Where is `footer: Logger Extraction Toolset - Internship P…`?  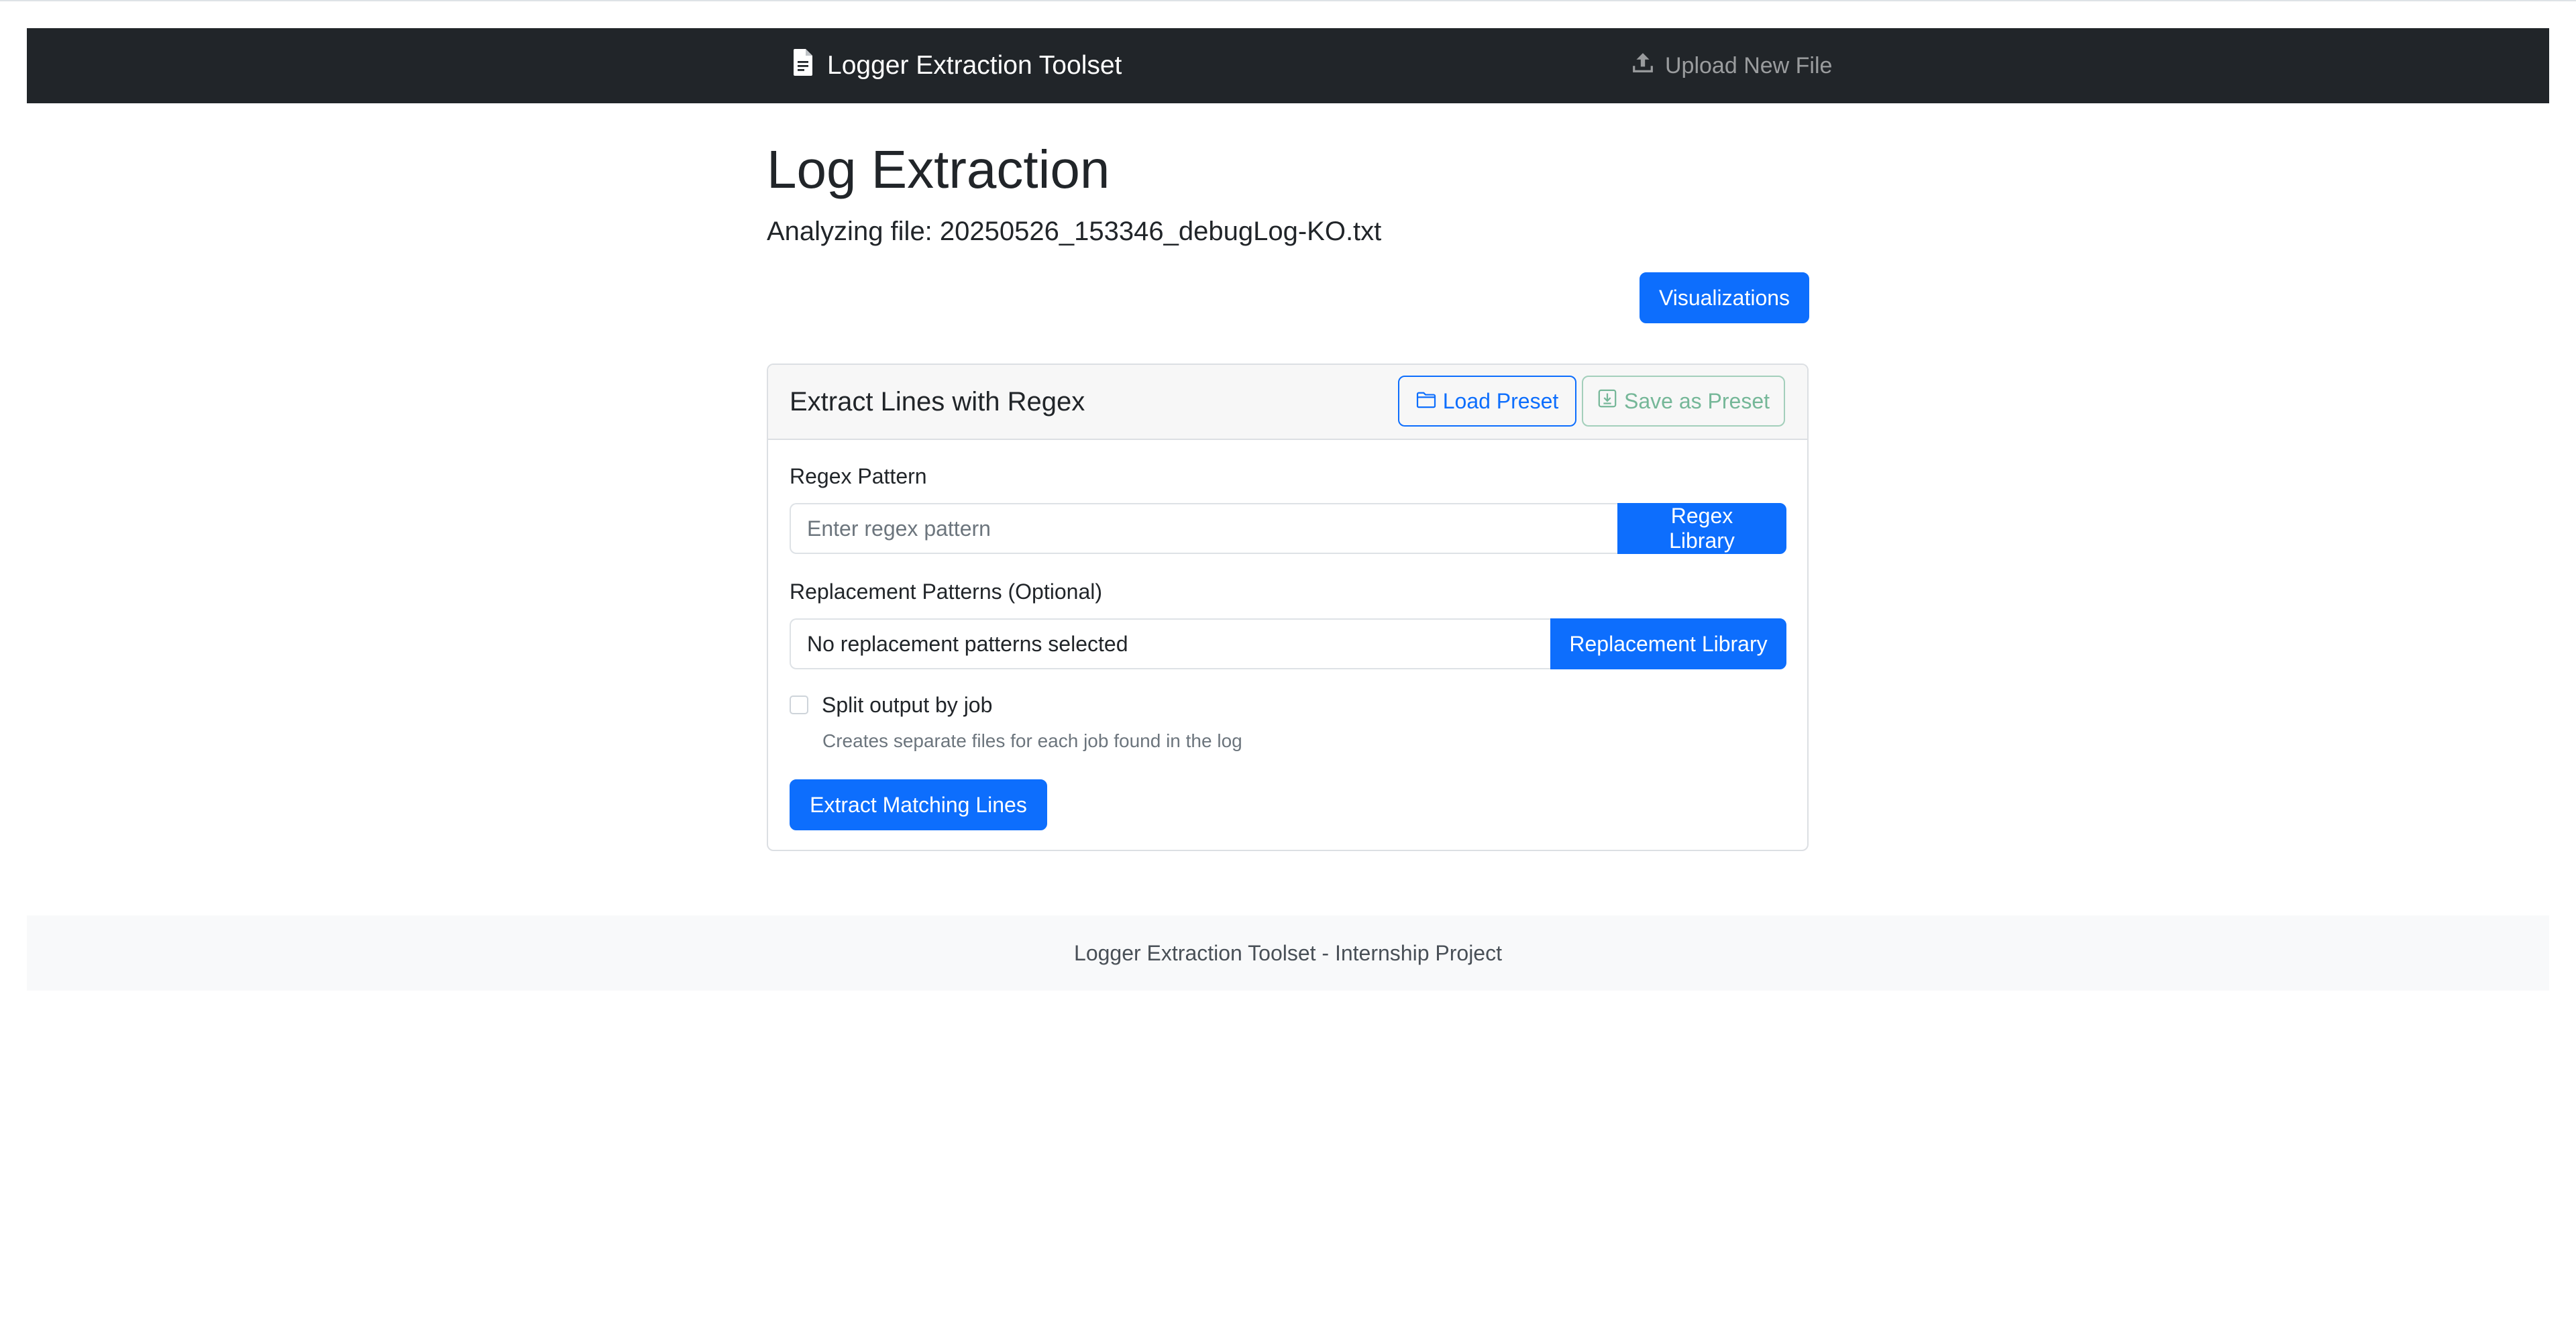
footer: Logger Extraction Toolset - Internship P… is located at coordinates (1288, 953).